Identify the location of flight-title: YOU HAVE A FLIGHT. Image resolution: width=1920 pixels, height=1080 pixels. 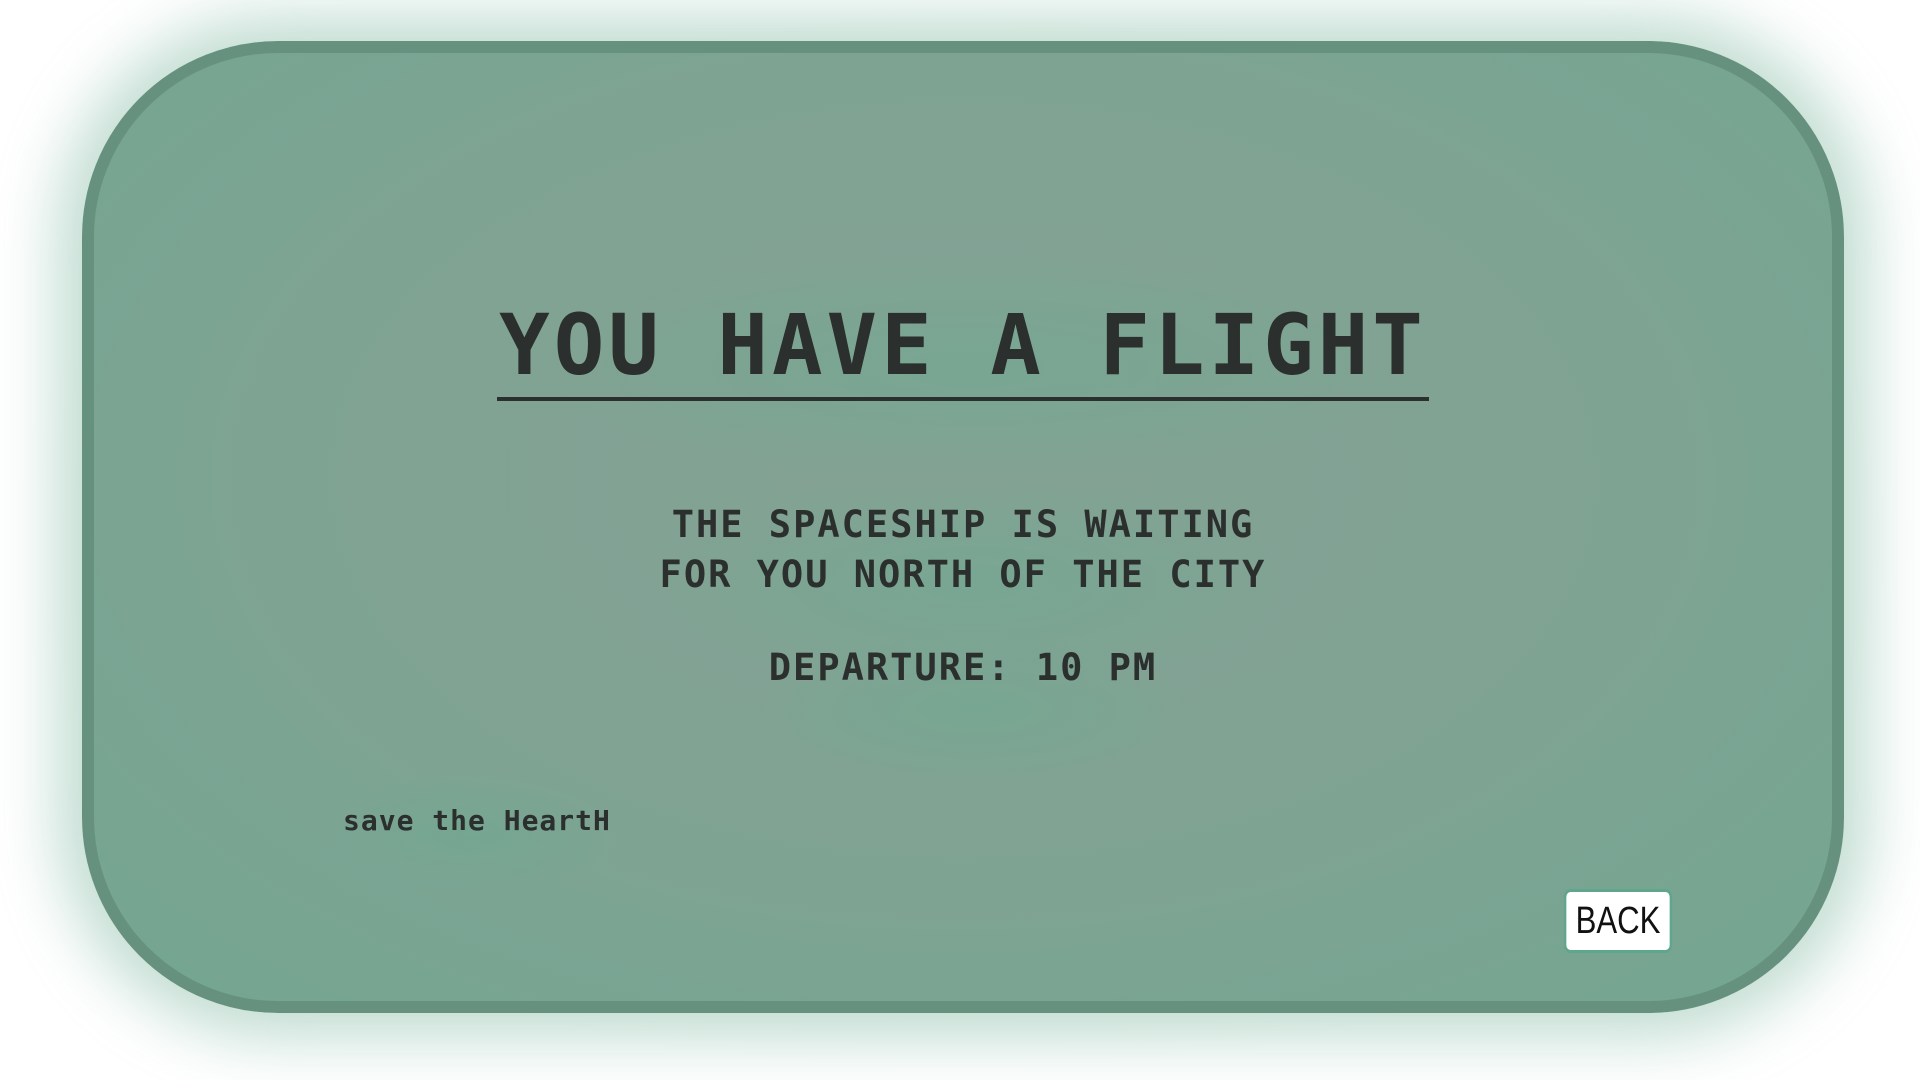
(963, 352).